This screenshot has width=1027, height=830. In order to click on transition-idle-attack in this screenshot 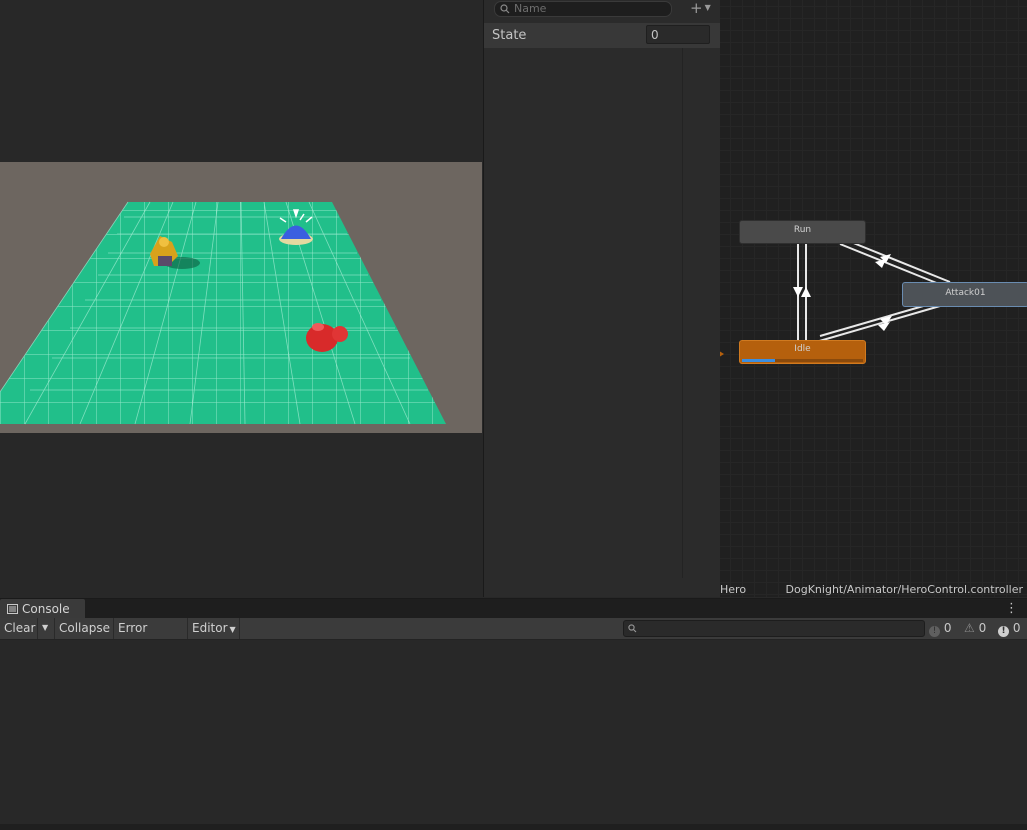, I will do `click(878, 324)`.